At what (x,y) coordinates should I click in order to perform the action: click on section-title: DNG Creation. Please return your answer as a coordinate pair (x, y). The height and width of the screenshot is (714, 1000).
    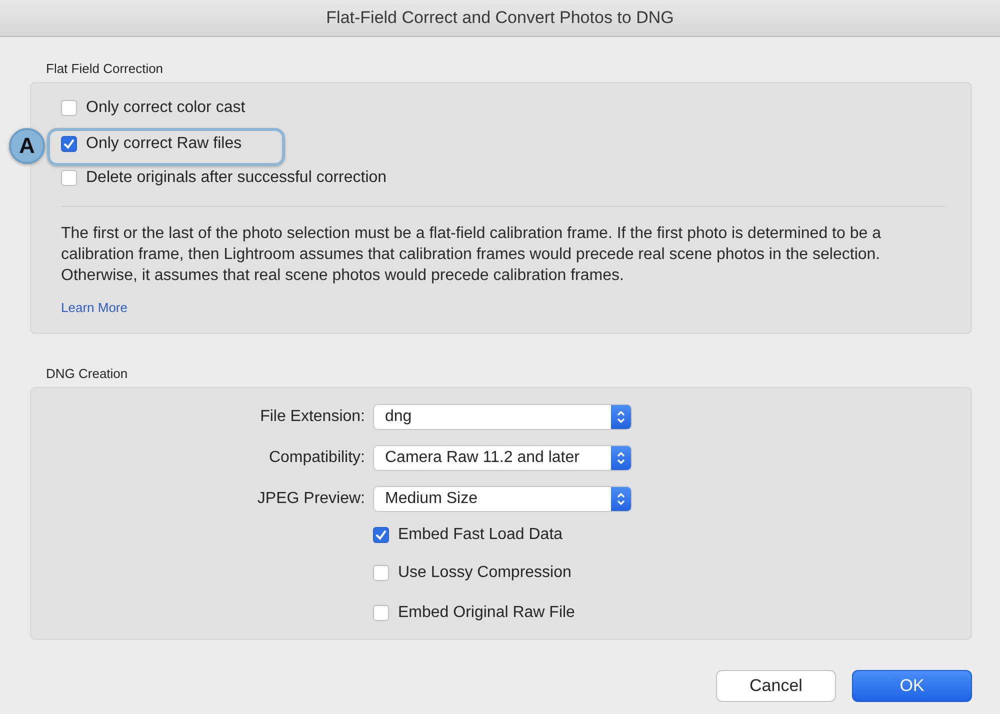
    Looking at the image, I should click on (87, 373).